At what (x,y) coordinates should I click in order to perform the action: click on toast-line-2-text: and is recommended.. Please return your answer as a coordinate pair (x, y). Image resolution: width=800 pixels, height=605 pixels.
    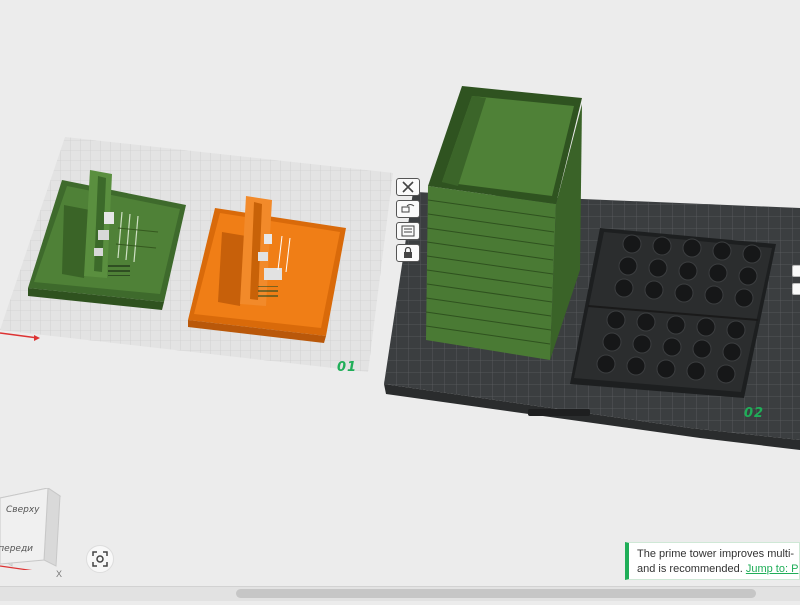
    Looking at the image, I should click on (690, 569).